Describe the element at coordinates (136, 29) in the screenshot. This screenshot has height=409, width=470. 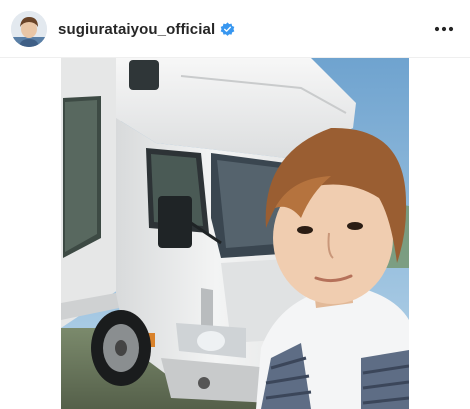
I see `username: sugiurataiyou_official` at that location.